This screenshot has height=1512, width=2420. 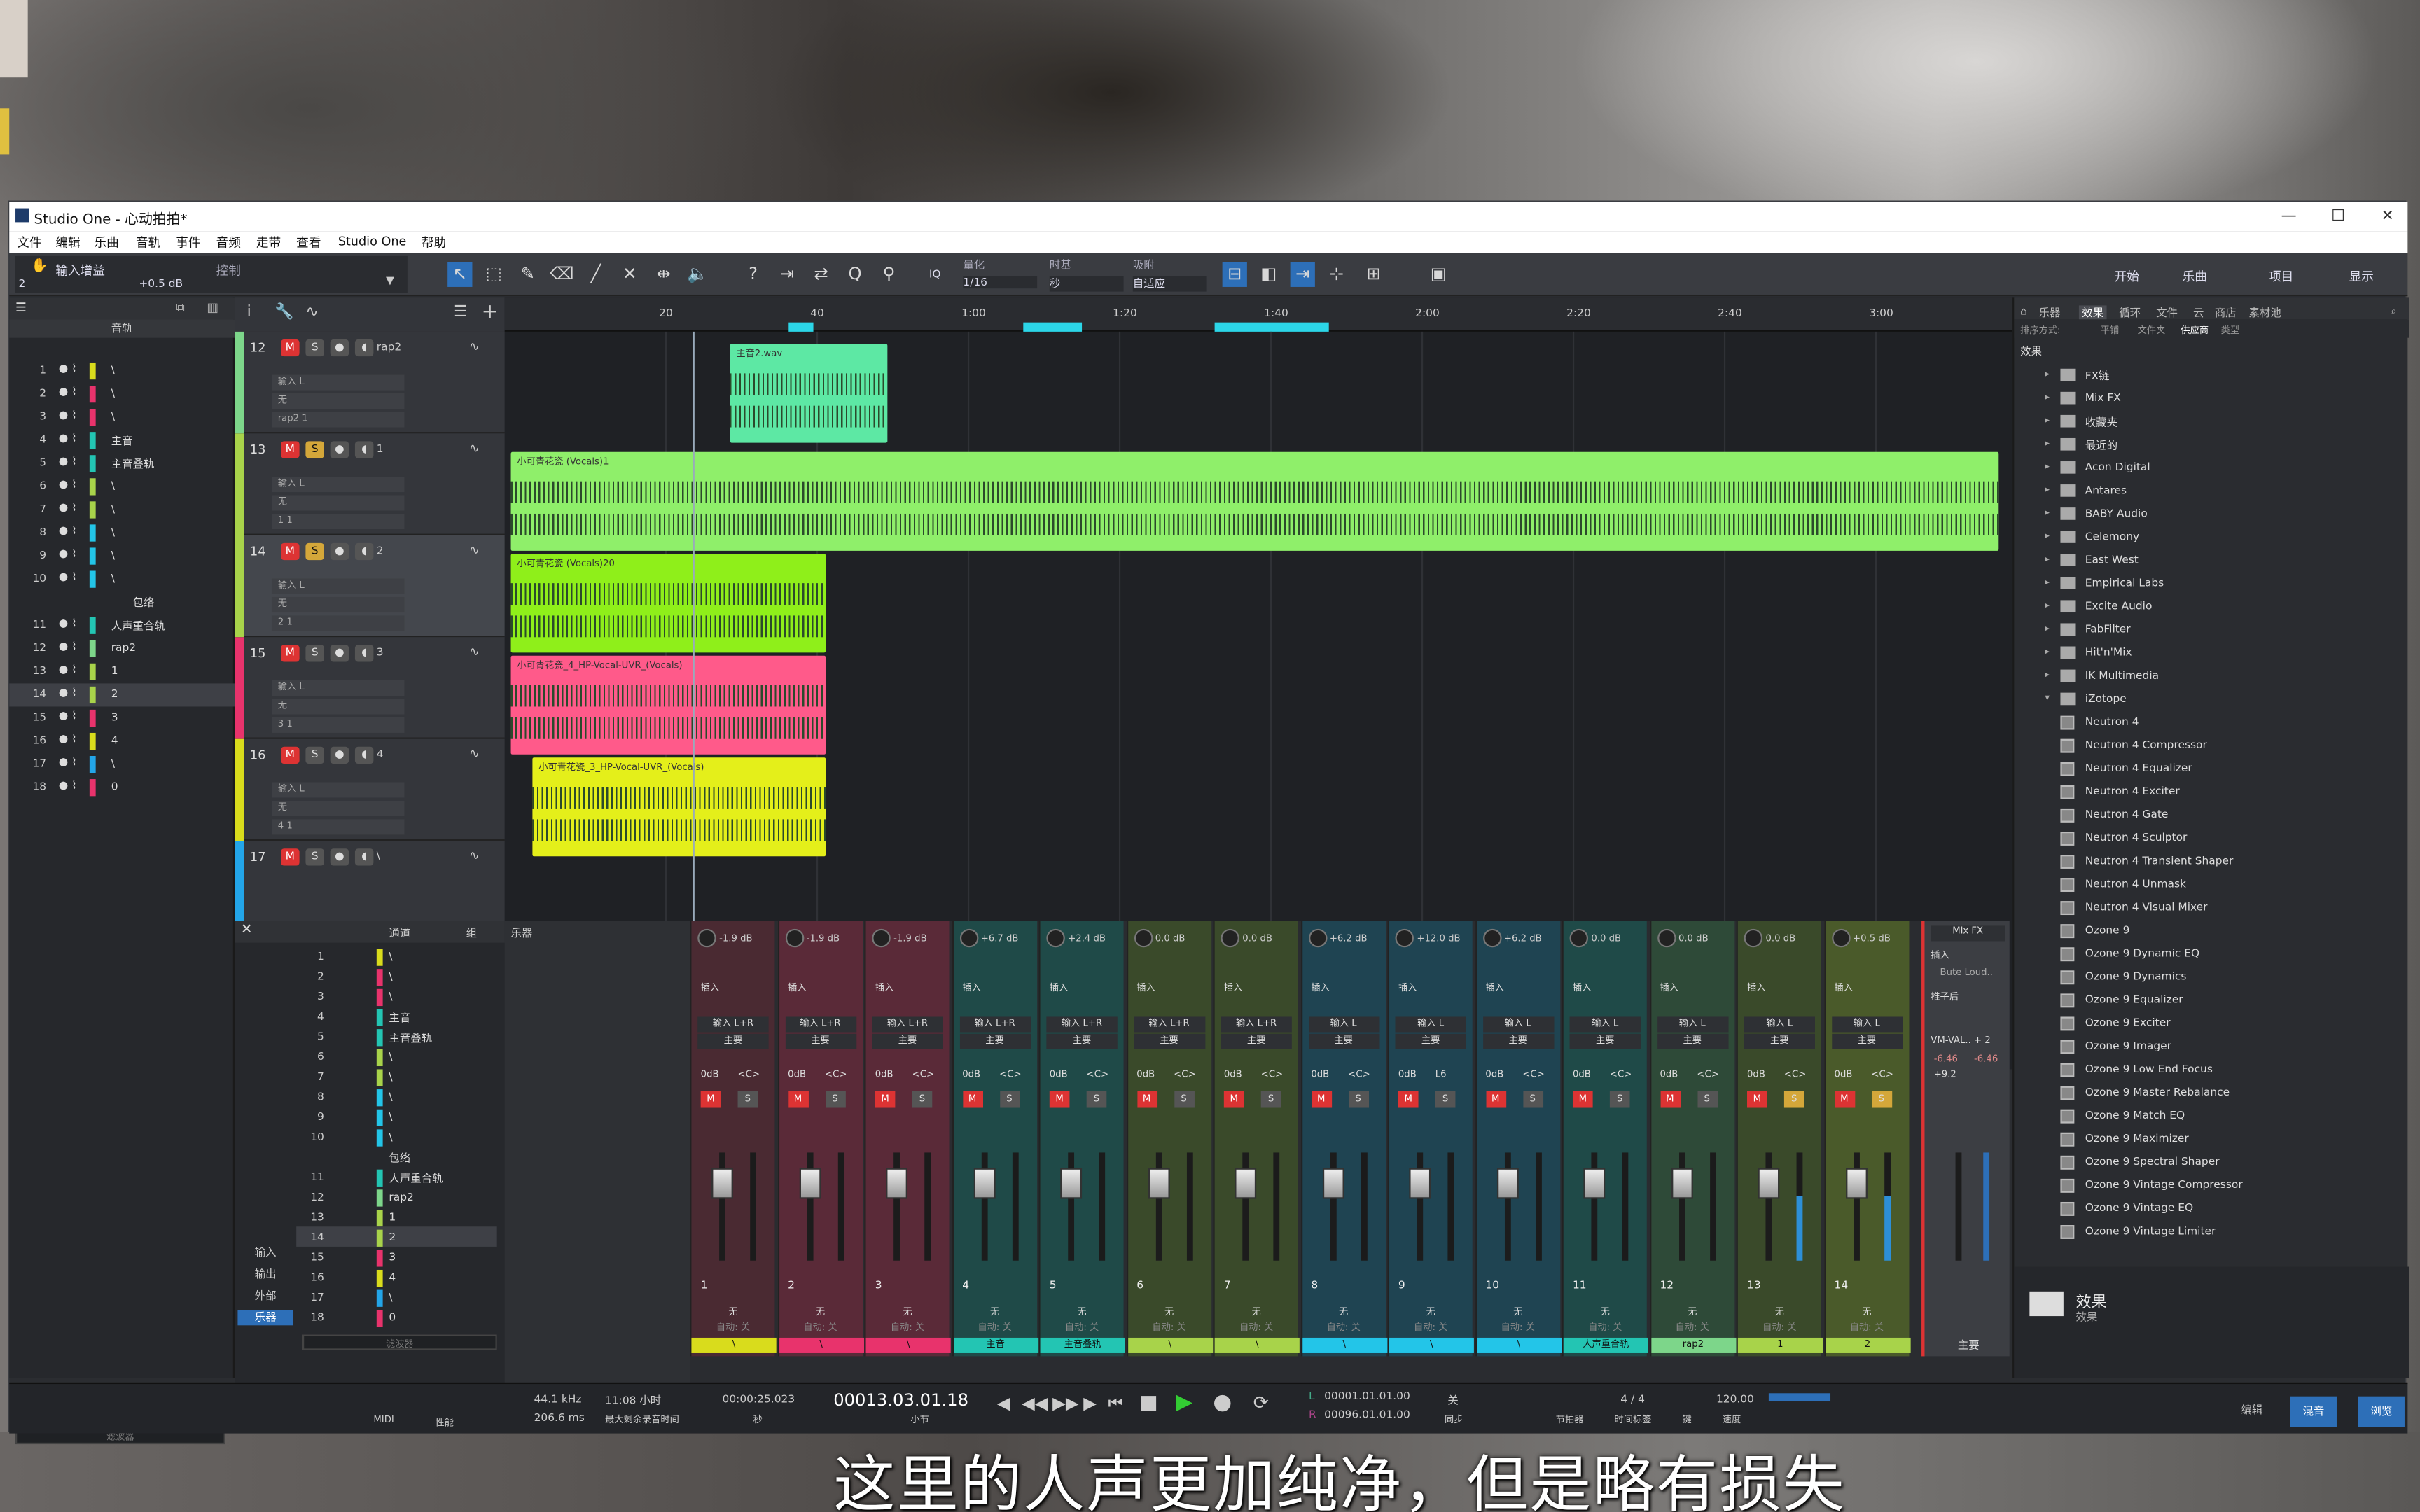 What do you see at coordinates (1519, 1345) in the screenshot?
I see `channel-name-label: \` at bounding box center [1519, 1345].